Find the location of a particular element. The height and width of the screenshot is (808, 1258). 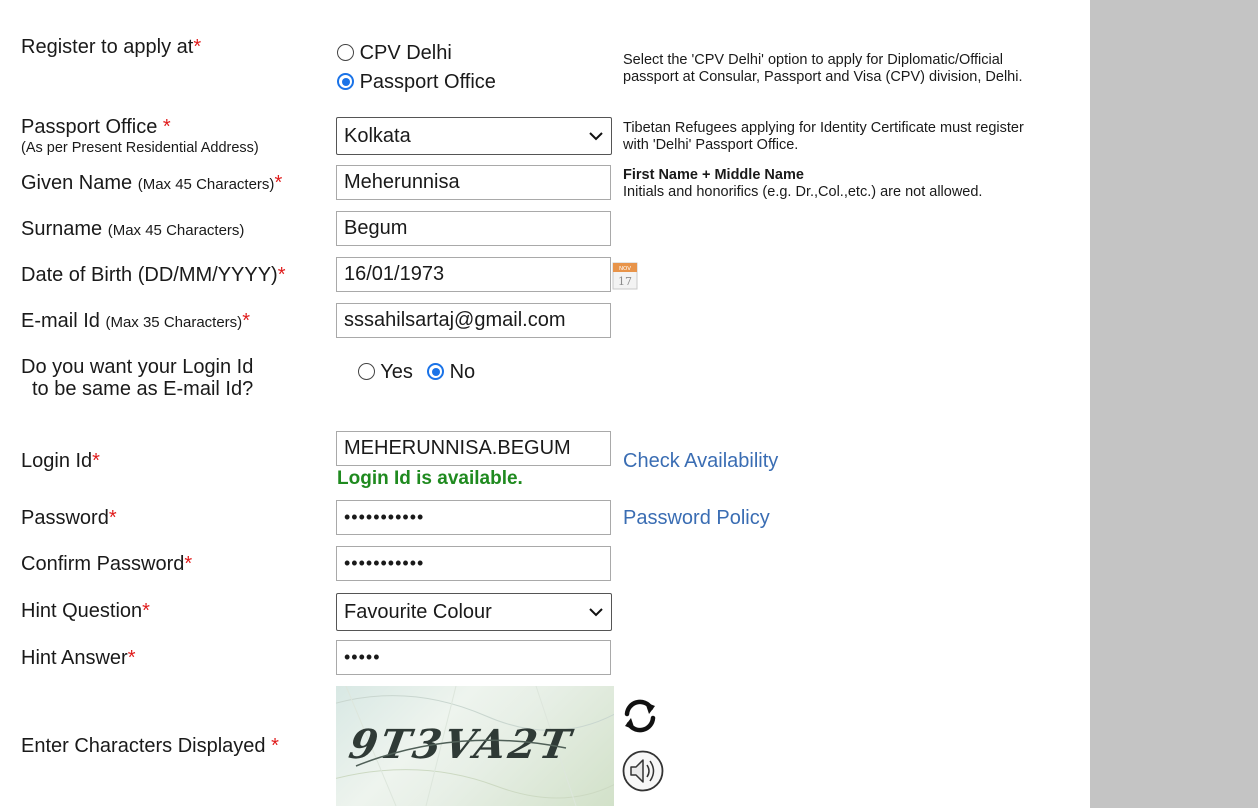

login-same-label-line2: to be same as E-mail Id? is located at coordinates (143, 389).